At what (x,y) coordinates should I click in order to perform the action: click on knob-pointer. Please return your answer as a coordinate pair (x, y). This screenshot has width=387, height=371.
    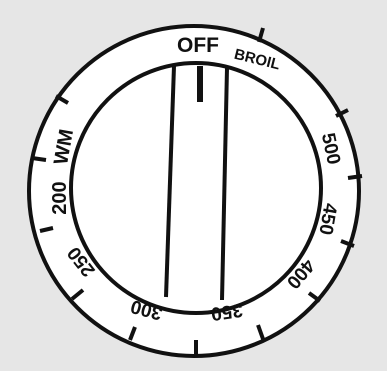
    Looking at the image, I should click on (200, 84).